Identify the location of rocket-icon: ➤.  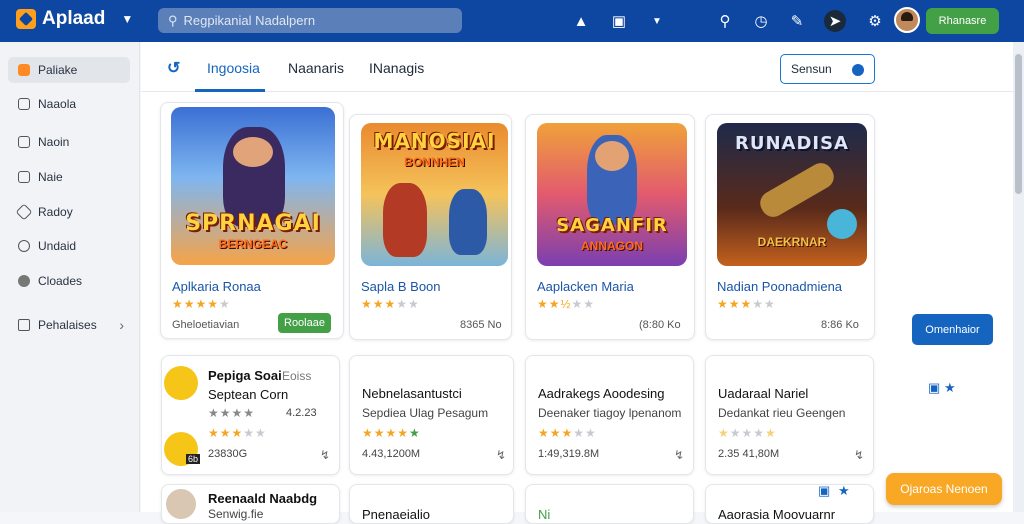
(835, 21).